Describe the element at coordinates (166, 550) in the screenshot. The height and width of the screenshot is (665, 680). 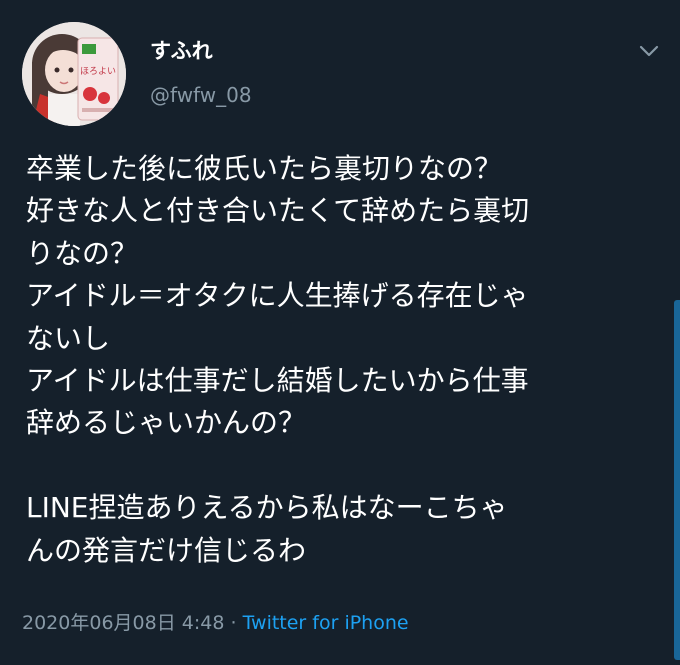
I see `tweet-text-line: んの発言だけ信じるわ` at that location.